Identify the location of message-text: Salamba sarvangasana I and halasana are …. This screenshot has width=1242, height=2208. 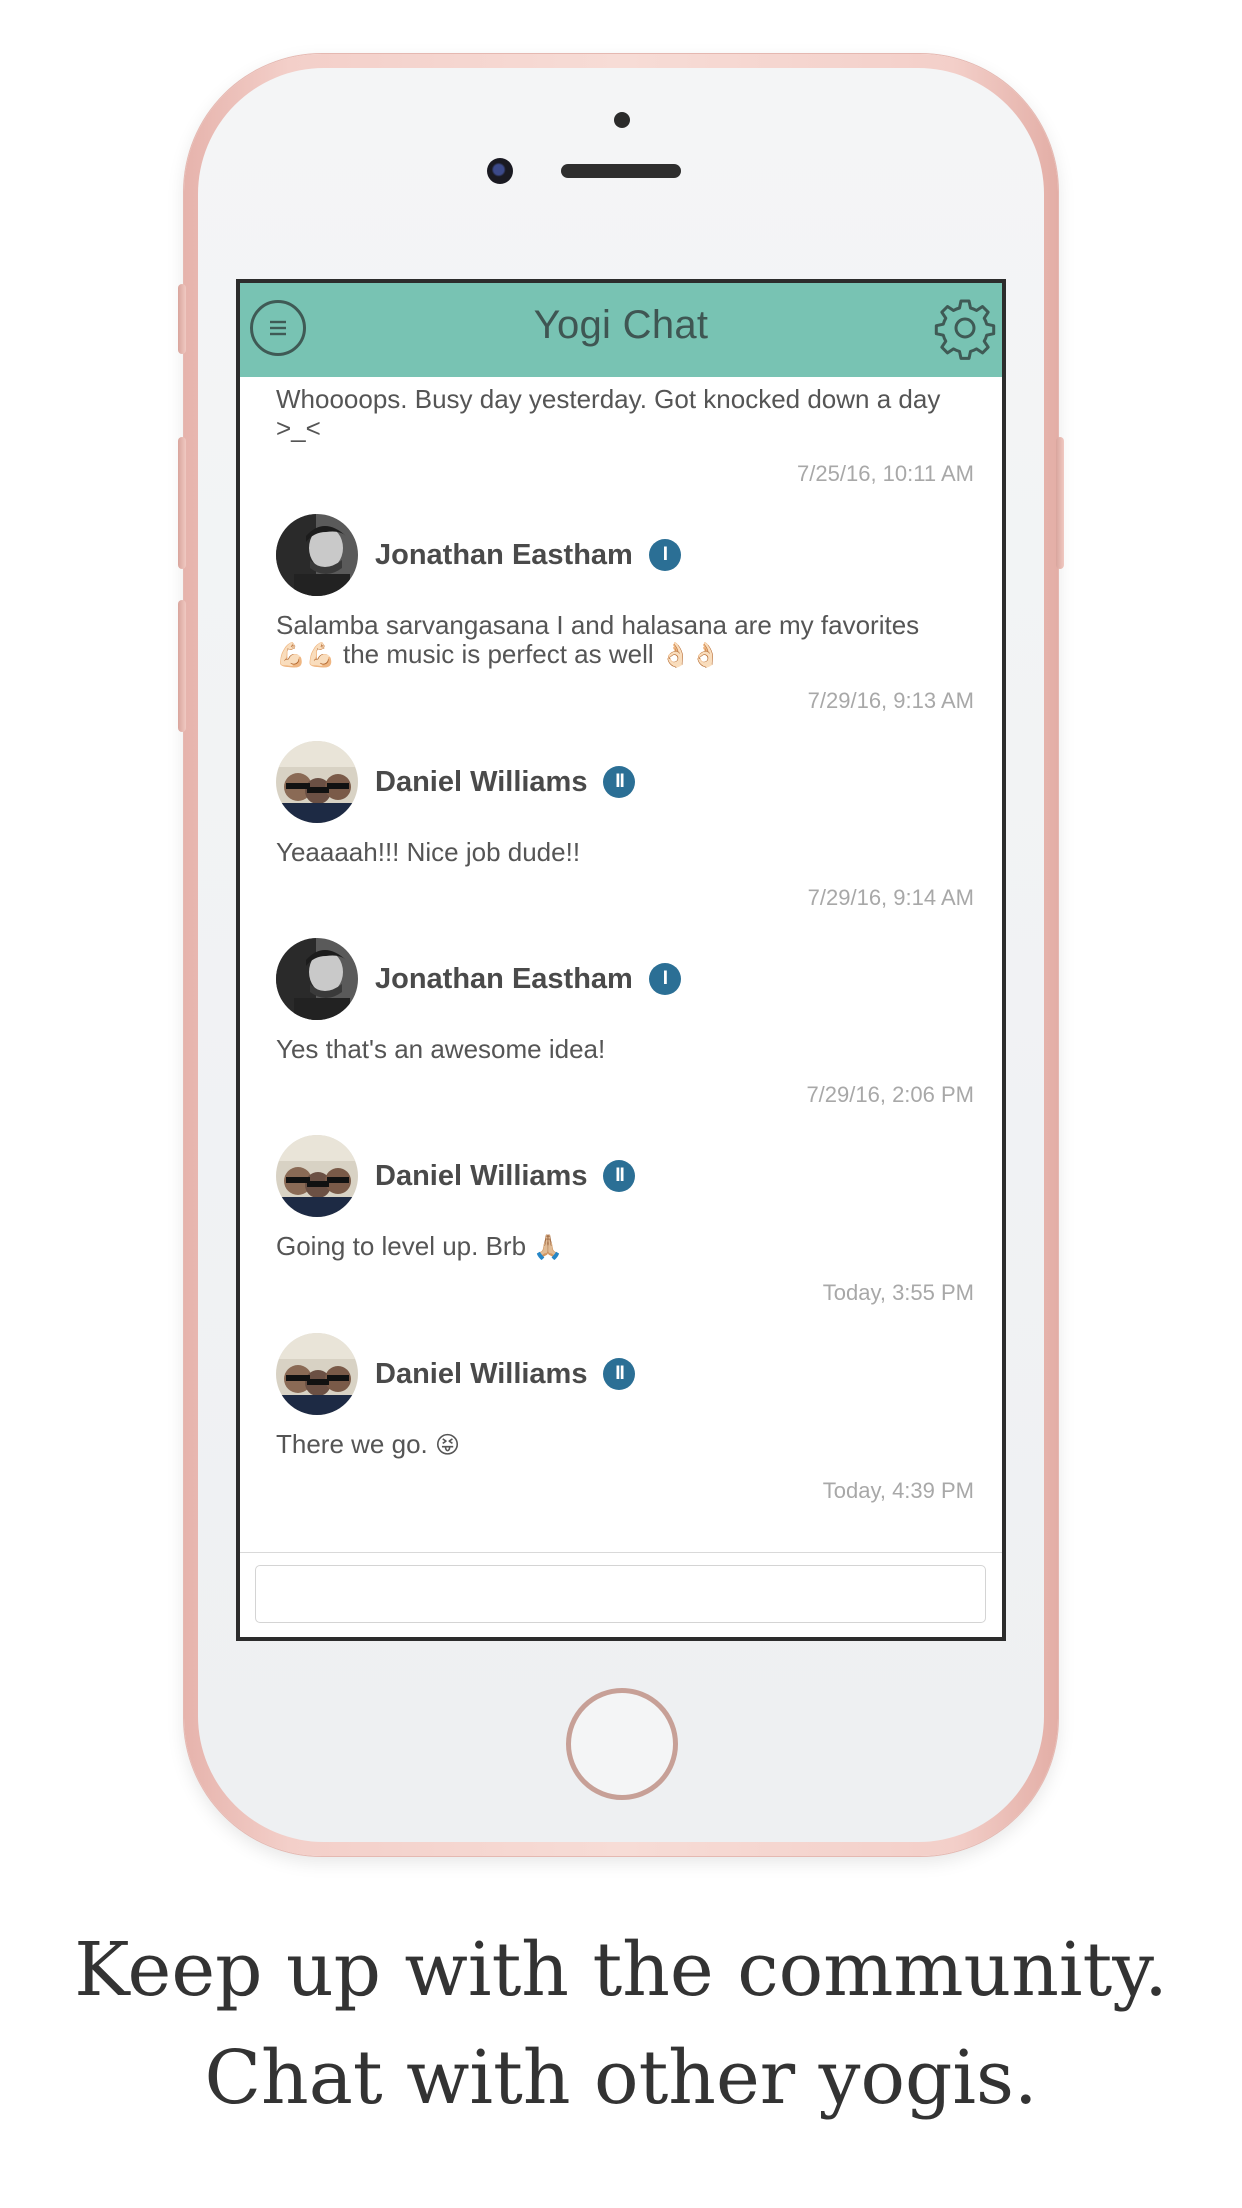
(625, 640).